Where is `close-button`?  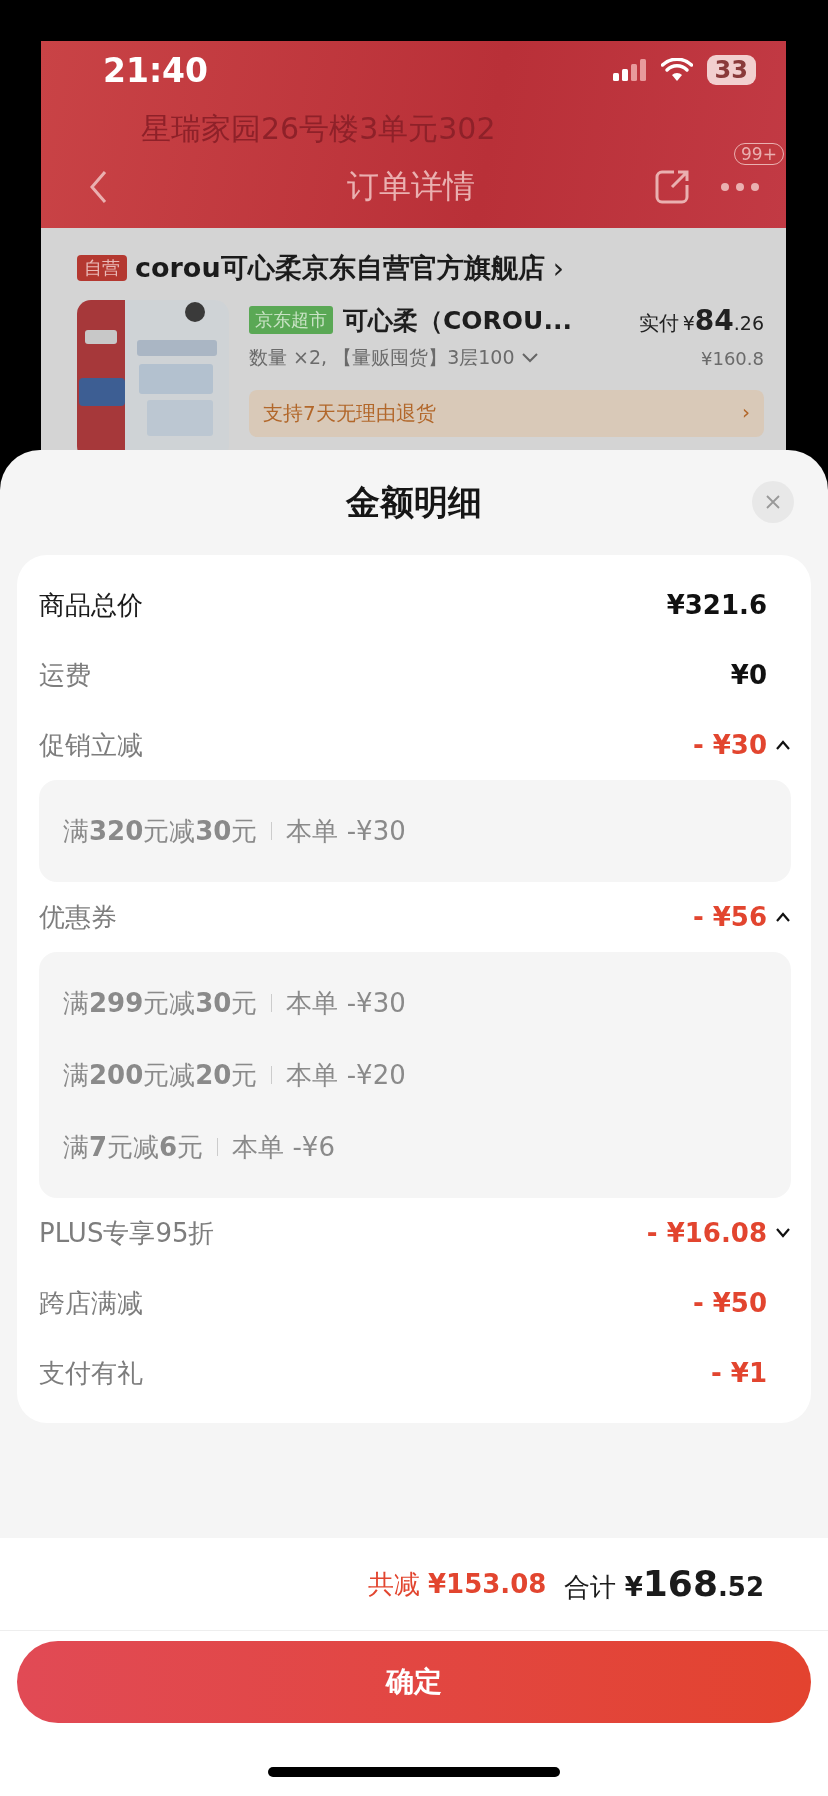
close-button is located at coordinates (773, 502).